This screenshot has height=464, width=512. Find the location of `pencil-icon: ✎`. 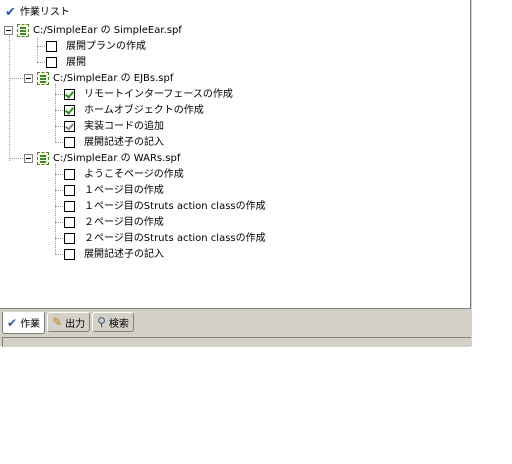

pencil-icon: ✎ is located at coordinates (57, 322).